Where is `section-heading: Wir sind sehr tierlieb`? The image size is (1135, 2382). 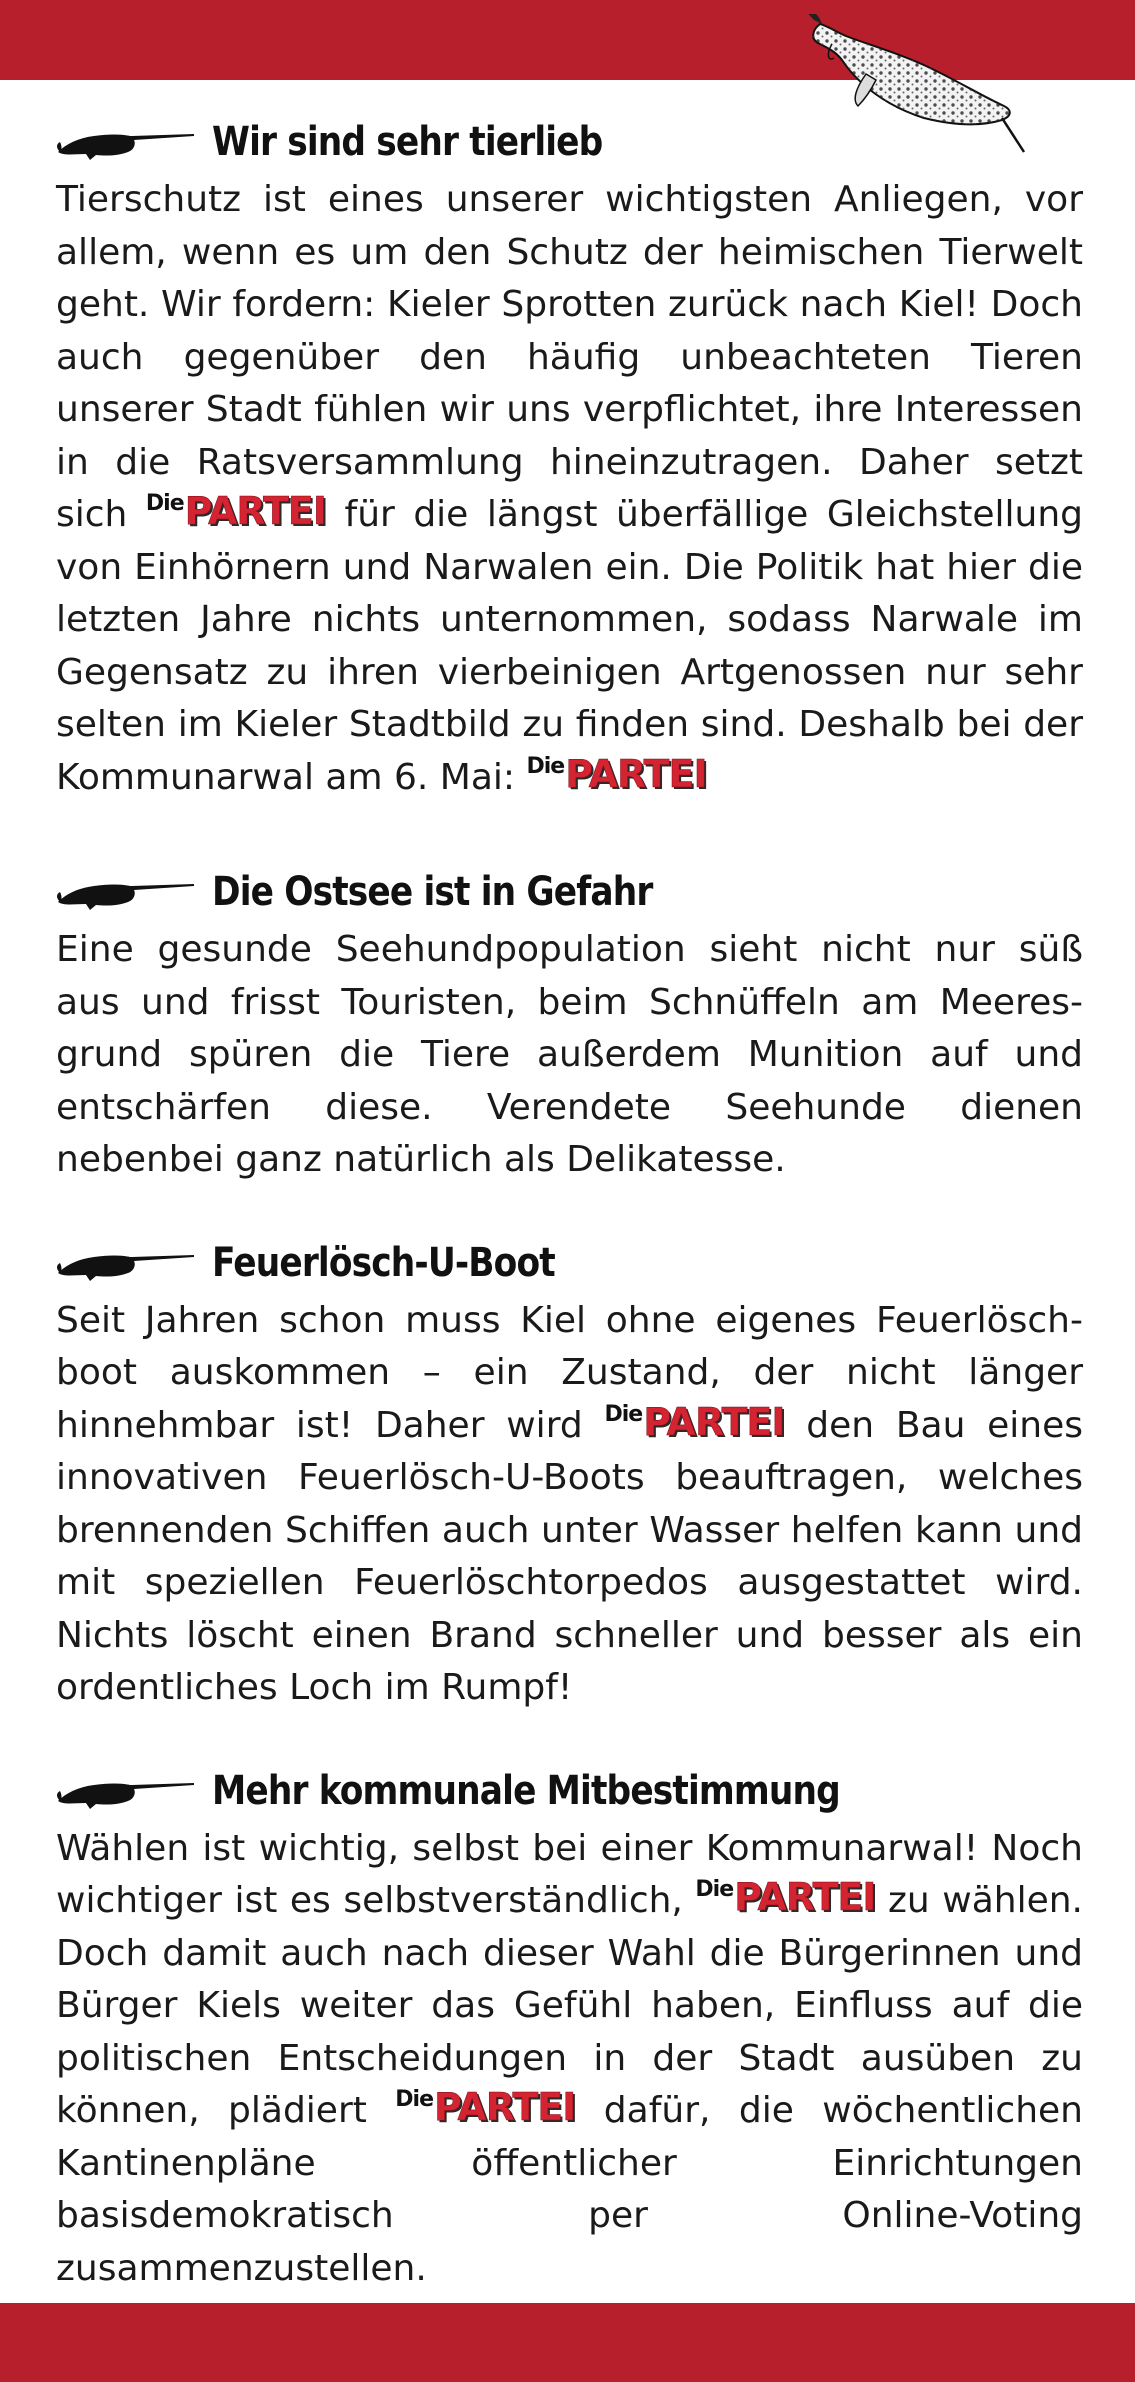 section-heading: Wir sind sehr tierlieb is located at coordinates (407, 142).